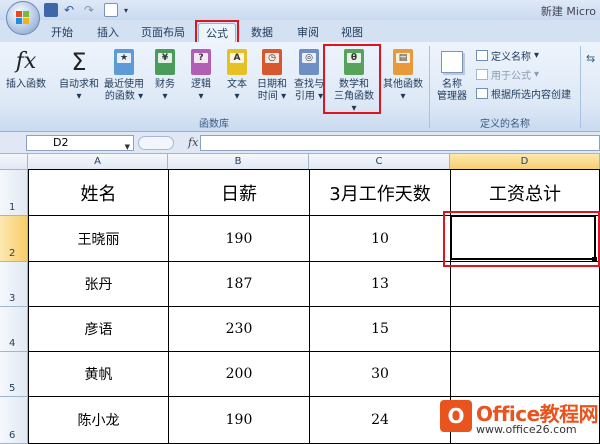 Image resolution: width=600 pixels, height=444 pixels. Describe the element at coordinates (14, 193) in the screenshot. I see `row-header-1: 1` at that location.